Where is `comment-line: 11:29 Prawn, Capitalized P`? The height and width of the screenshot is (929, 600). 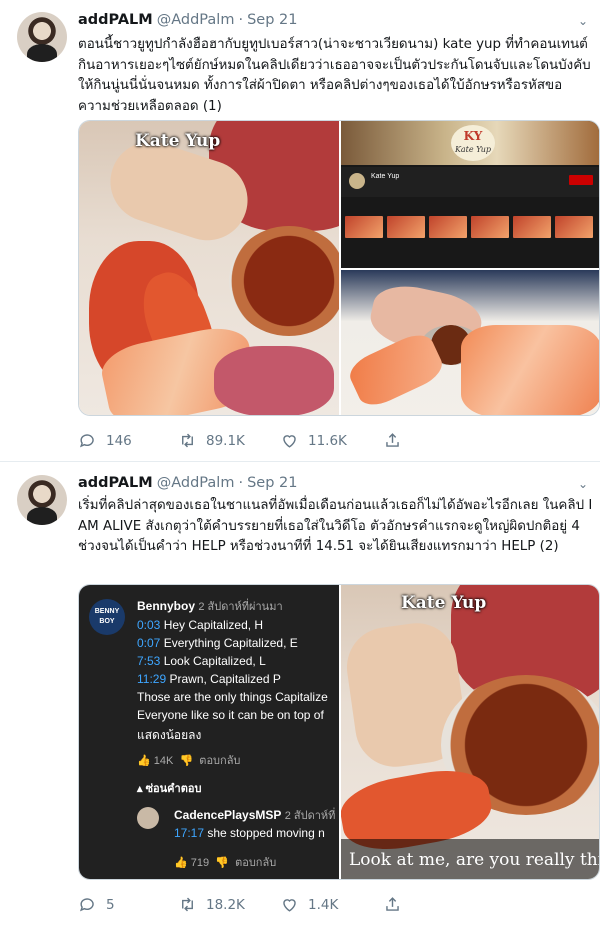
comment-line: 11:29 Prawn, Capitalized P is located at coordinates (209, 679).